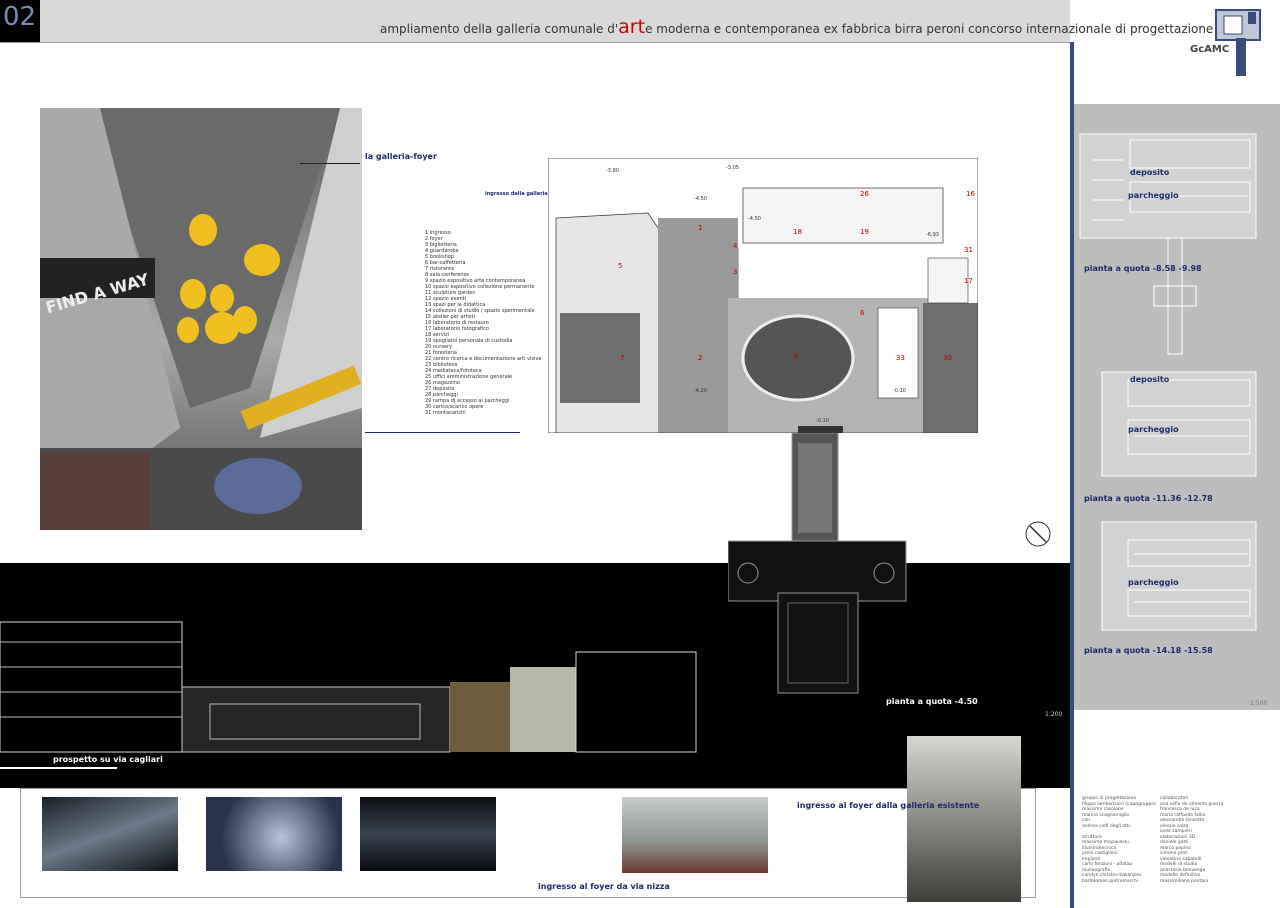 The height and width of the screenshot is (908, 1280). I want to click on plan-level: -3.80, so click(612, 171).